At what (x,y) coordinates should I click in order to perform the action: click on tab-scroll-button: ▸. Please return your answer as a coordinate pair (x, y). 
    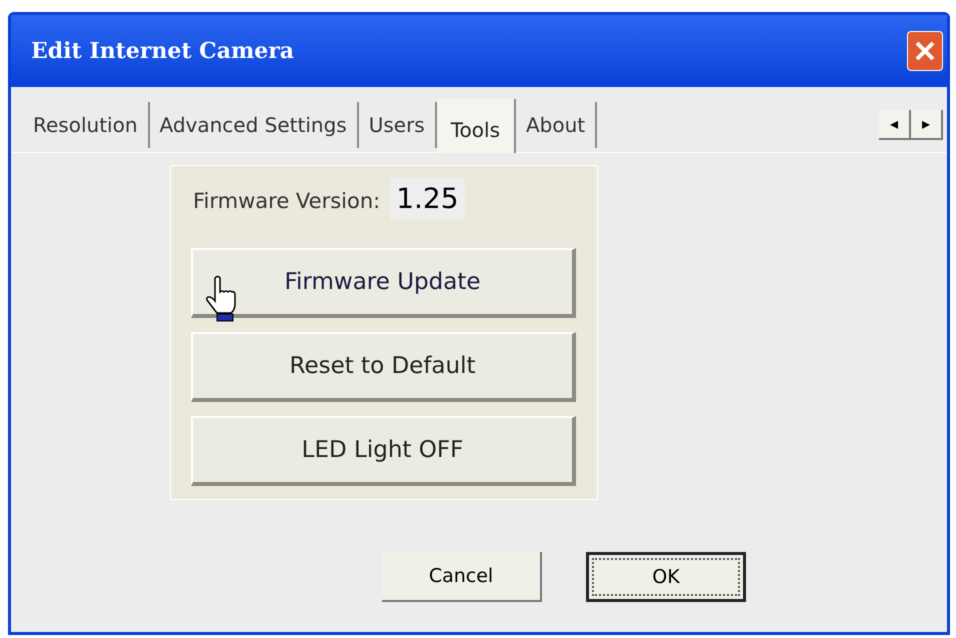
    Looking at the image, I should click on (927, 125).